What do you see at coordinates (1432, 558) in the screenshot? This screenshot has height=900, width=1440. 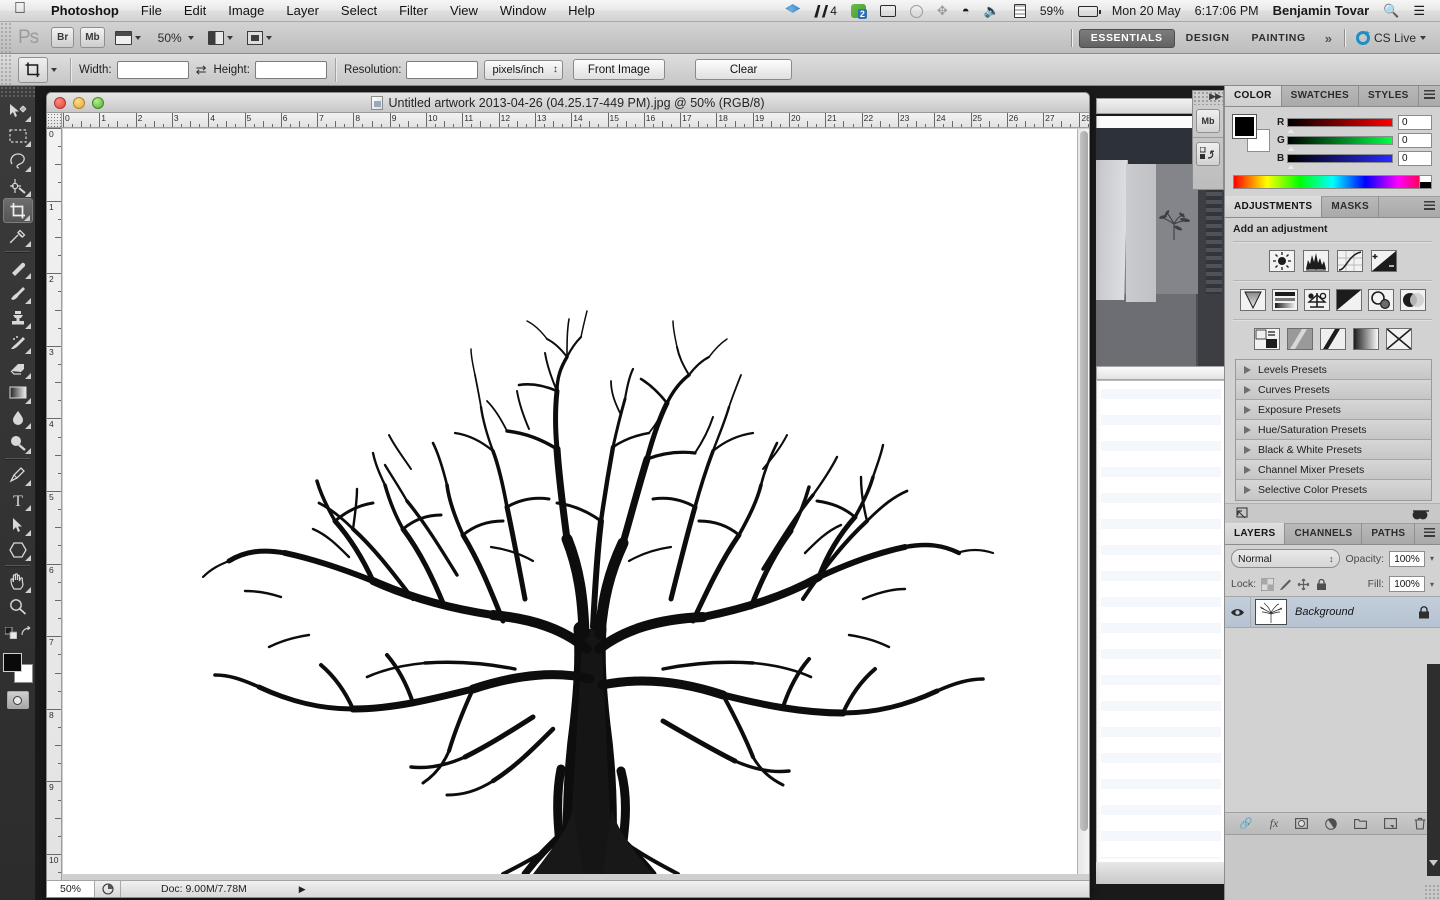 I see `opacity-chevron-icon: ▾` at bounding box center [1432, 558].